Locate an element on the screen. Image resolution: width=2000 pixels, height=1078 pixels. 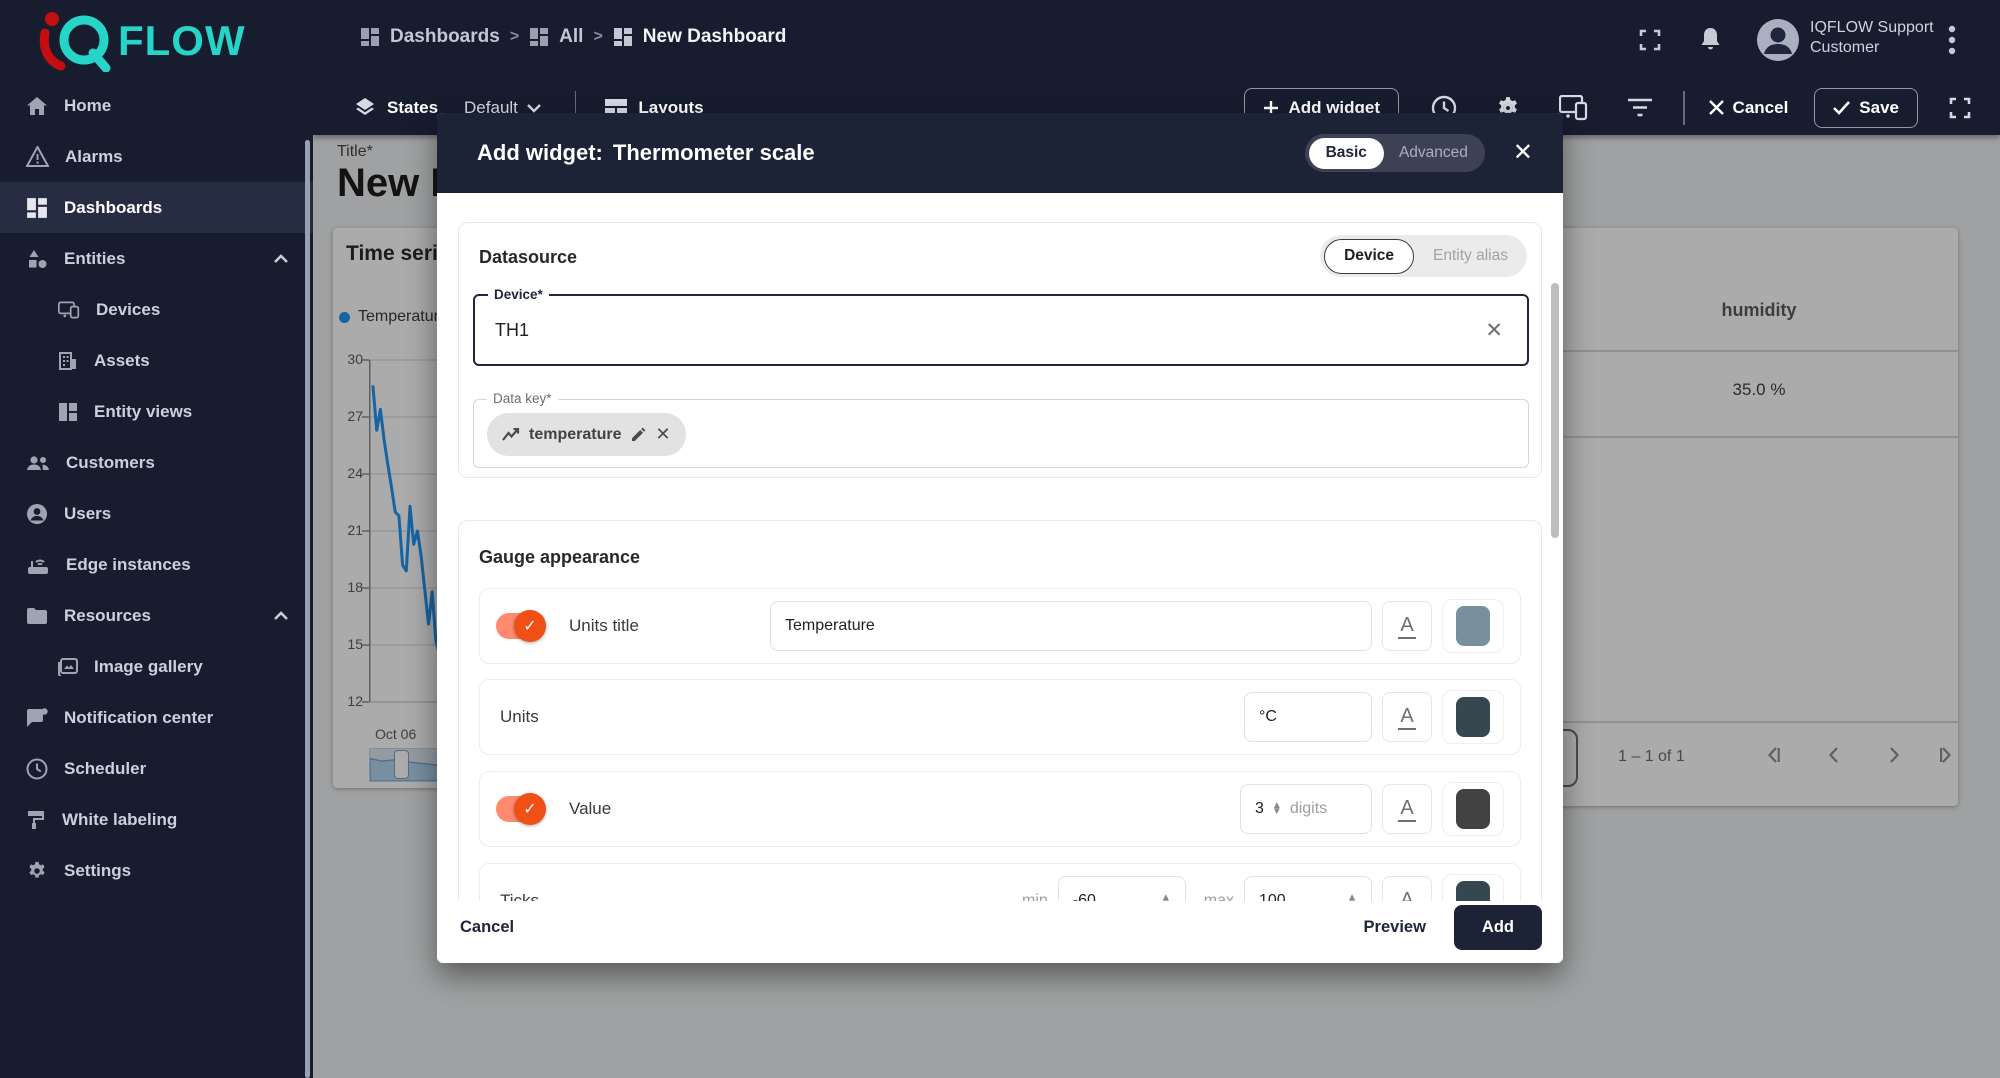
remove-key-icon: ✕ is located at coordinates (662, 434).